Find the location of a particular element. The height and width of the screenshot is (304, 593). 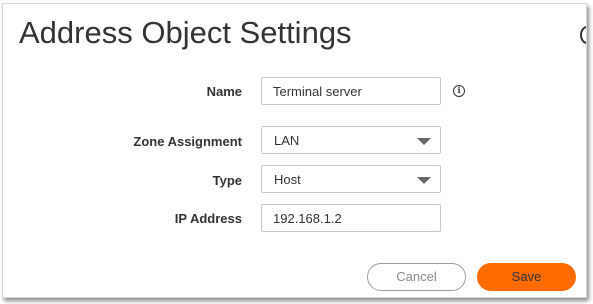

ip-address-input is located at coordinates (351, 218).